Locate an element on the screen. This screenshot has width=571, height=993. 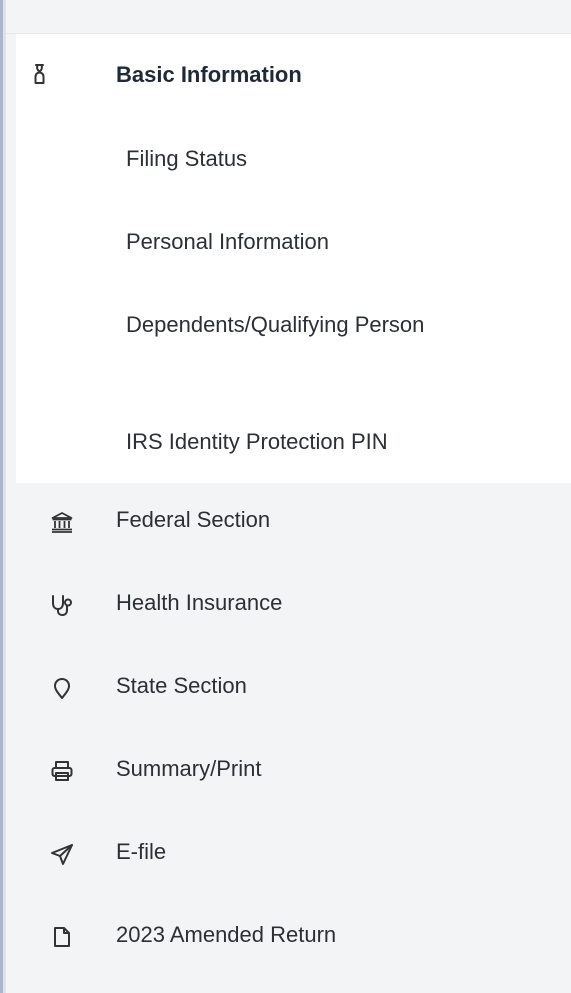
printer-icon is located at coordinates (62, 771).